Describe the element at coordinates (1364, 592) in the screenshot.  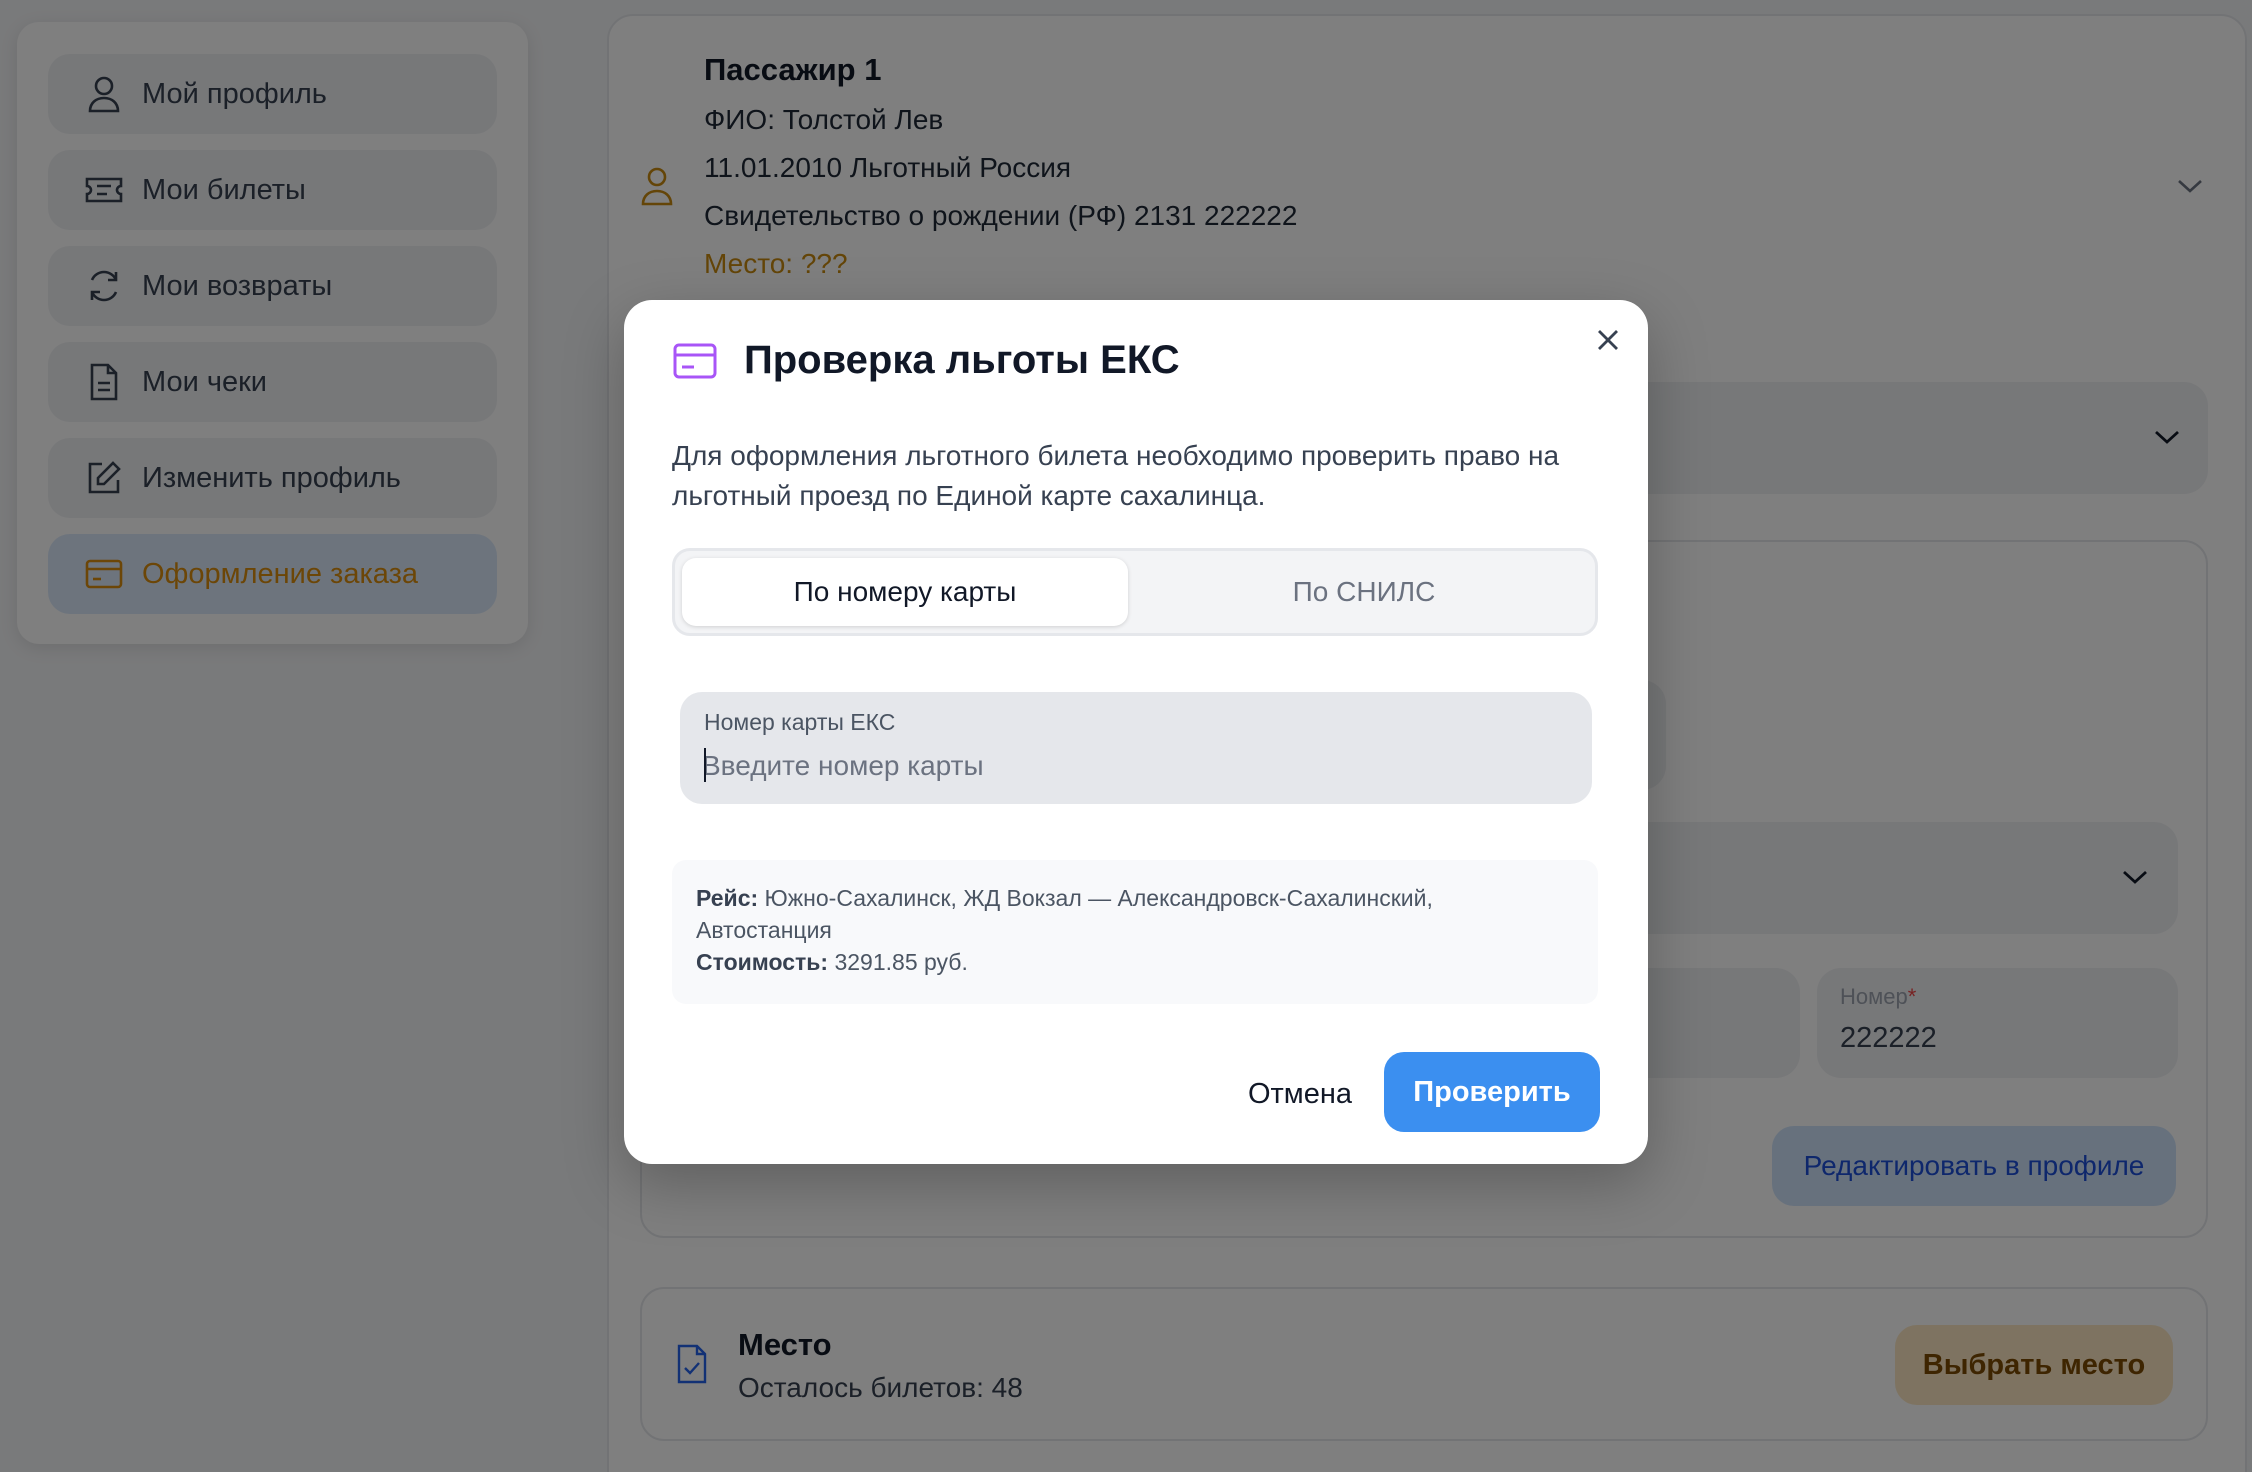
I see `tab-by-snils: По СНИЛС` at that location.